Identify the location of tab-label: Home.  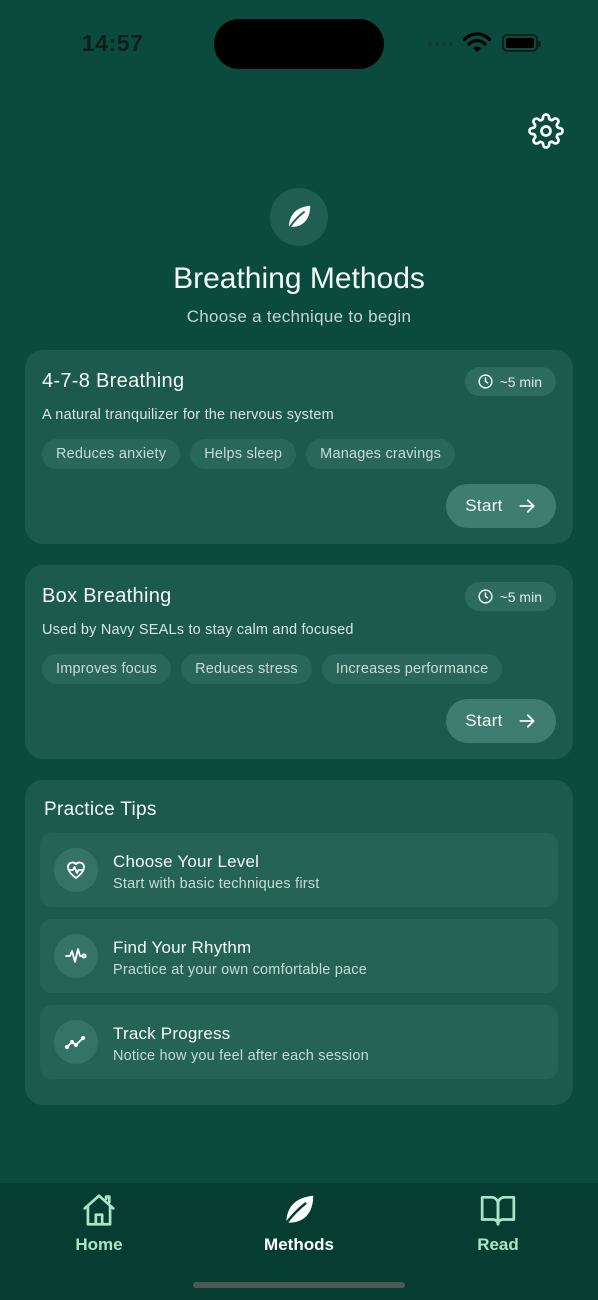
(99, 1244).